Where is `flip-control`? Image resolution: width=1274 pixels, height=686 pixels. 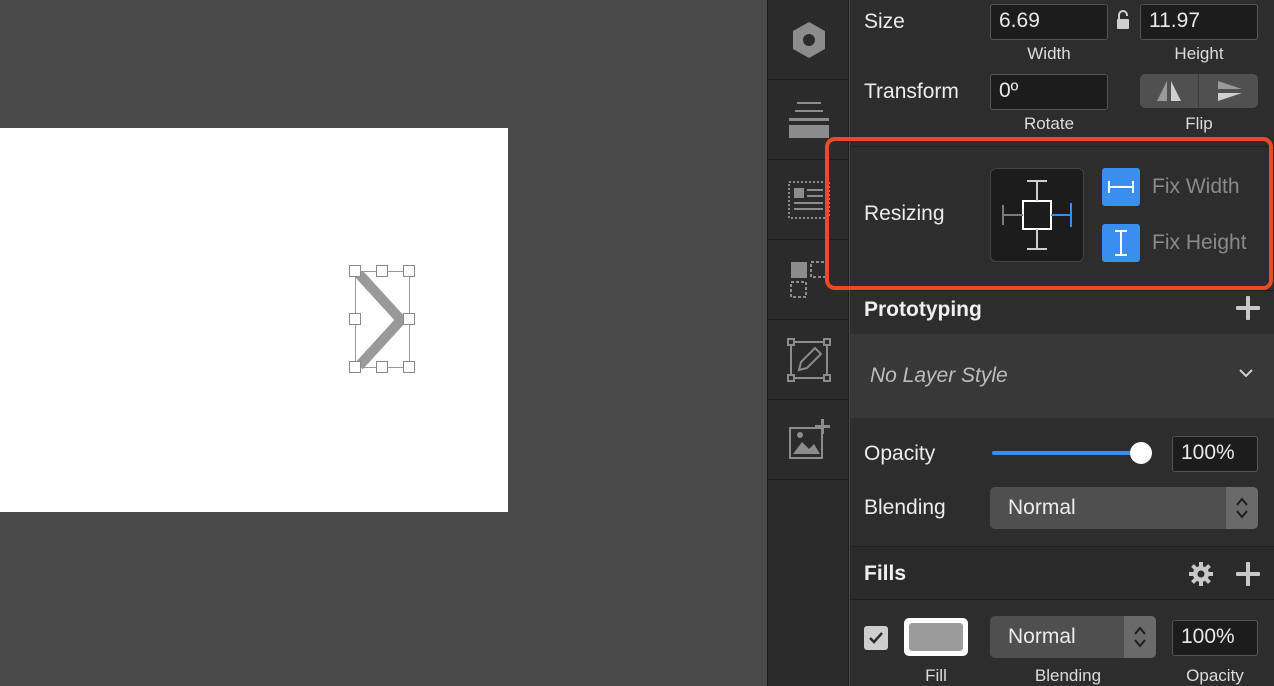
flip-control is located at coordinates (1199, 91).